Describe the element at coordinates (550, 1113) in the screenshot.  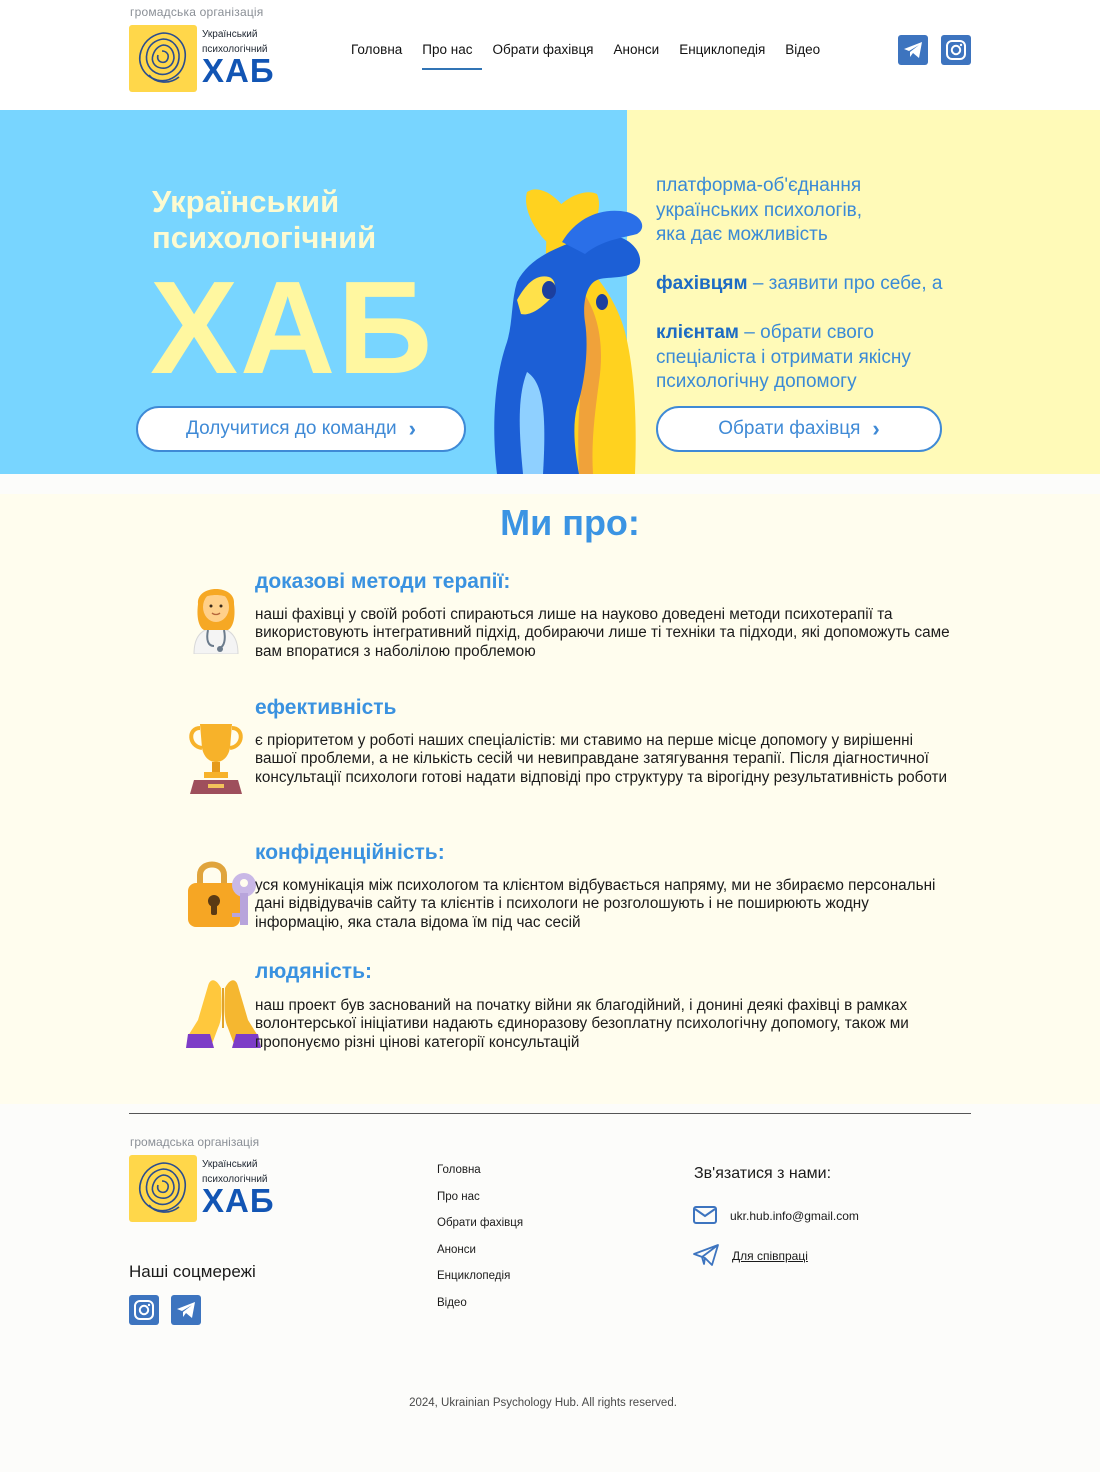
I see `footer-divider` at that location.